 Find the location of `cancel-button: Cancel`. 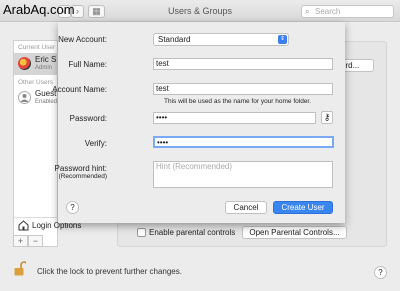

cancel-button: Cancel is located at coordinates (246, 207).